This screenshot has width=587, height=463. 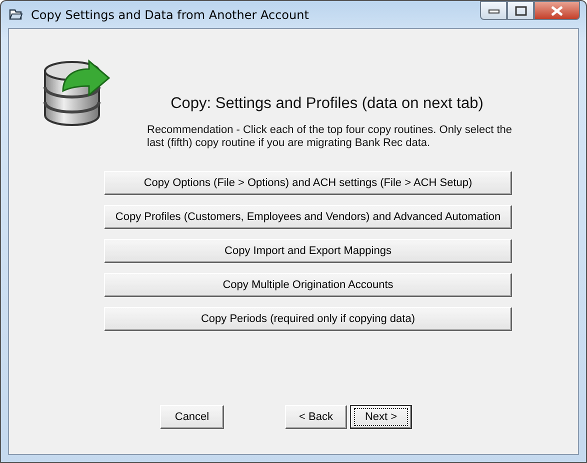 I want to click on close-icon, so click(x=557, y=11).